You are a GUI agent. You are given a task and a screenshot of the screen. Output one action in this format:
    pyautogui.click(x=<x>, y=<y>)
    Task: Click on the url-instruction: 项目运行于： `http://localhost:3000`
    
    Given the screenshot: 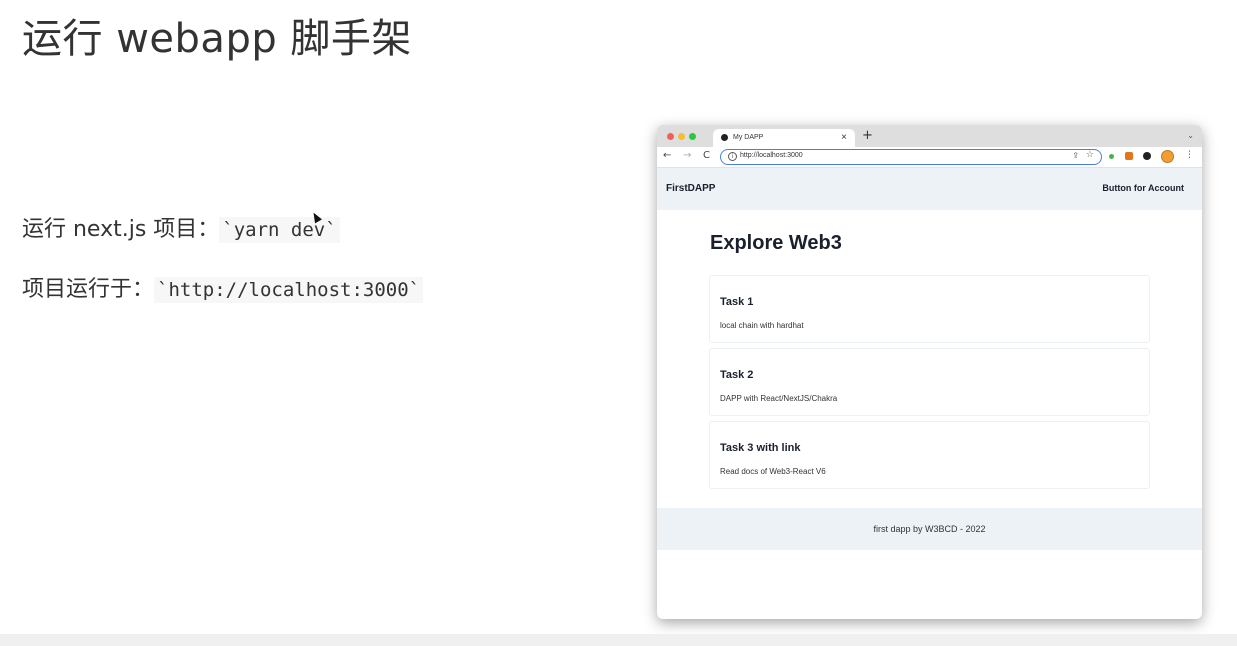 What is the action you would take?
    pyautogui.click(x=223, y=287)
    